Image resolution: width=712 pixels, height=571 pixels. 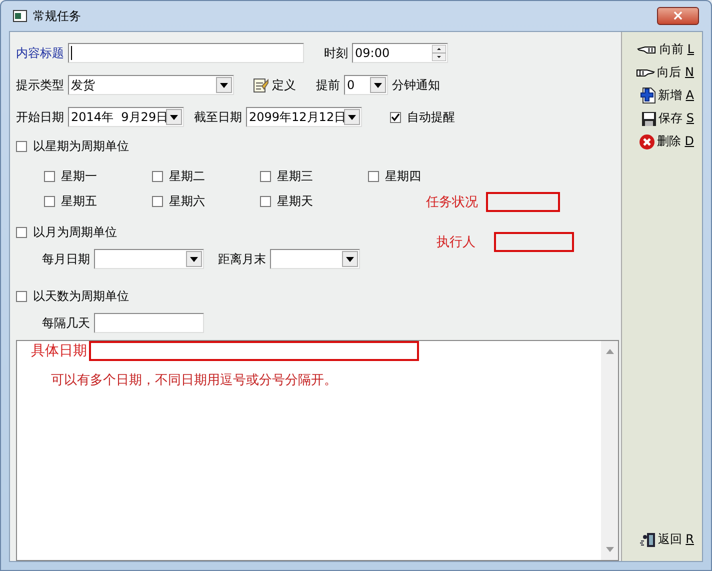 I want to click on hand-right-icon, so click(x=645, y=72).